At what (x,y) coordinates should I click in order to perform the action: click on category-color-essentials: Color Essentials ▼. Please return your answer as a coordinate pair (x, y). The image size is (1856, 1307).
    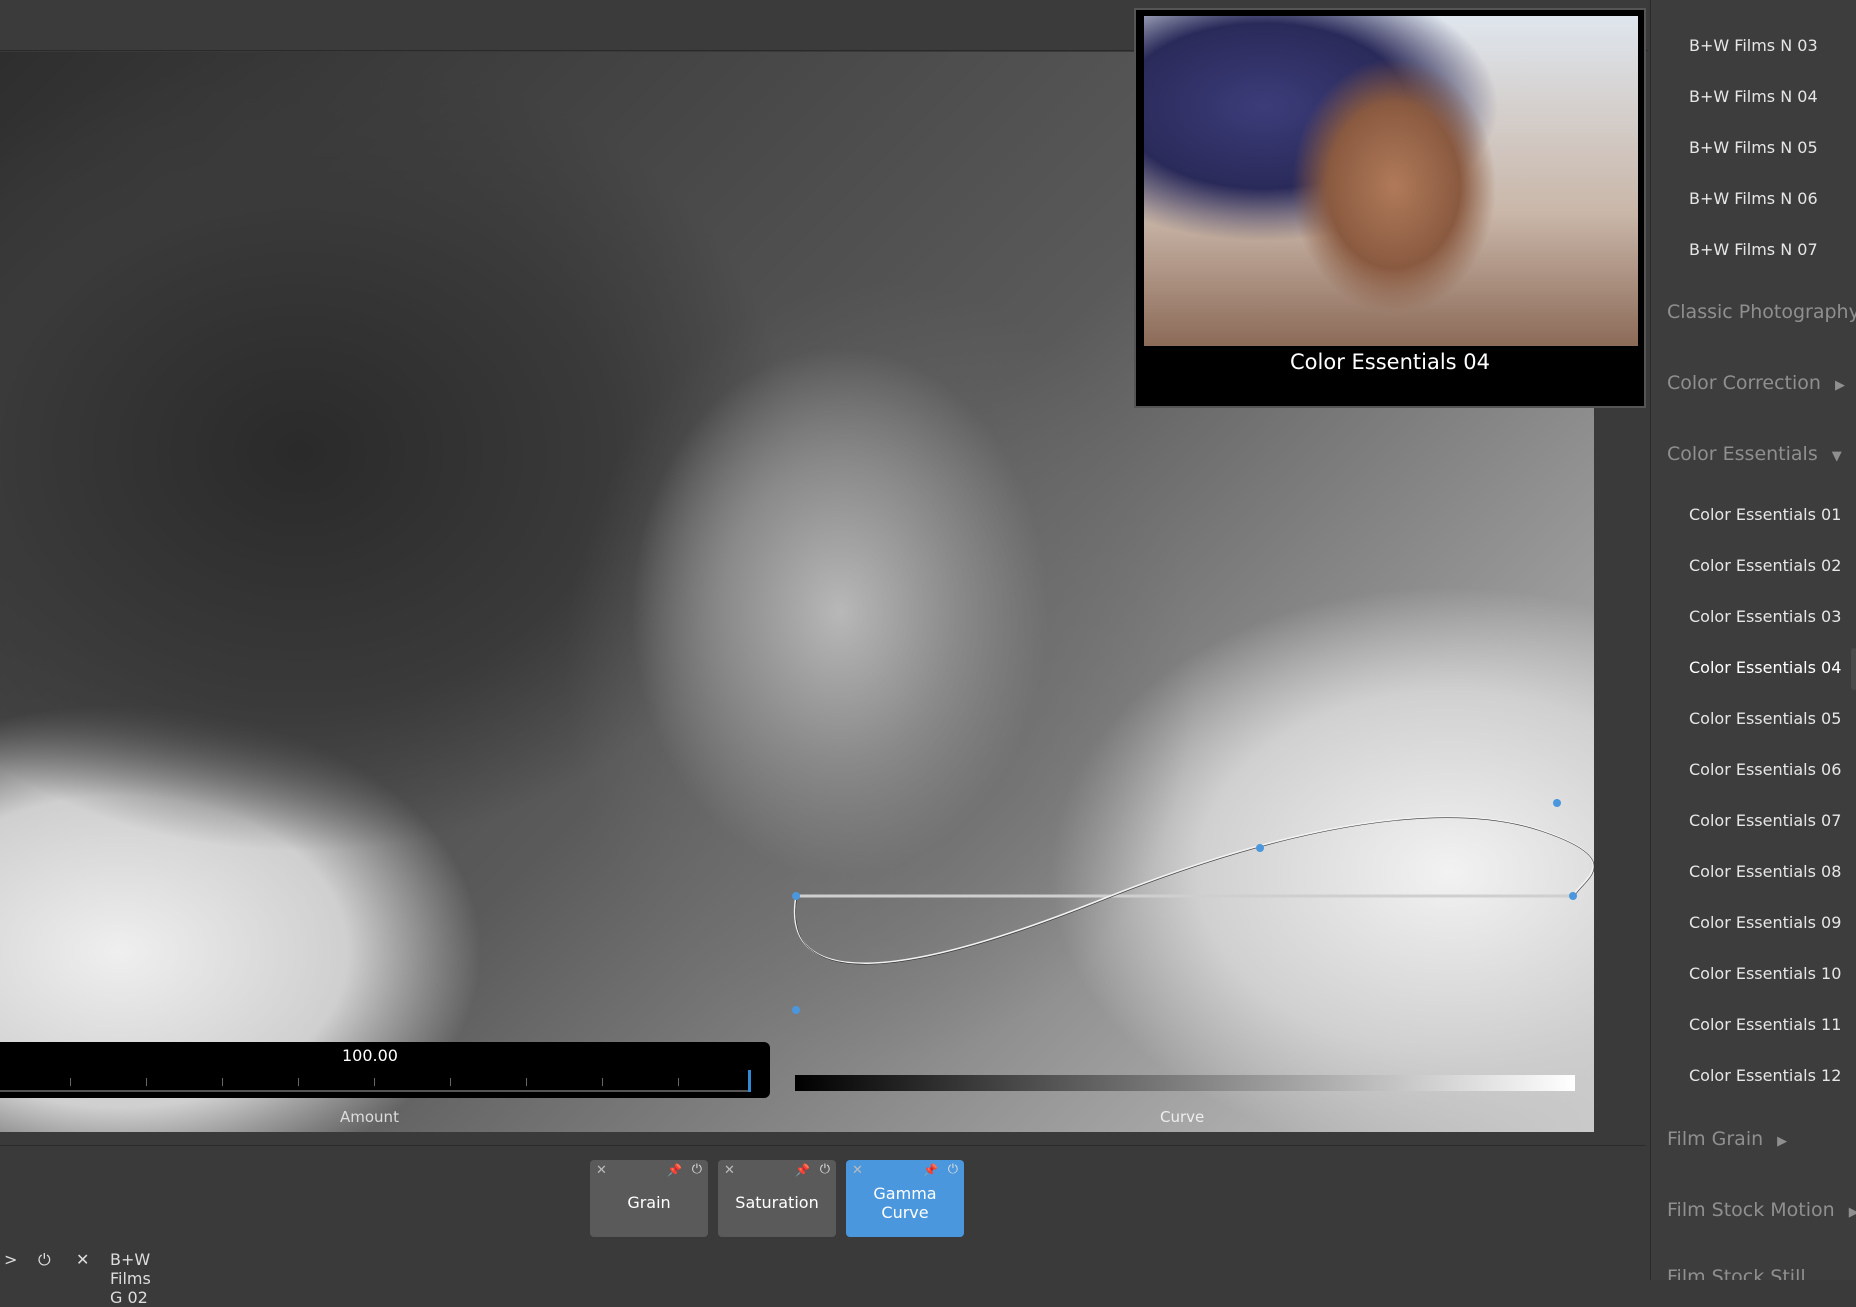
    Looking at the image, I should click on (1754, 454).